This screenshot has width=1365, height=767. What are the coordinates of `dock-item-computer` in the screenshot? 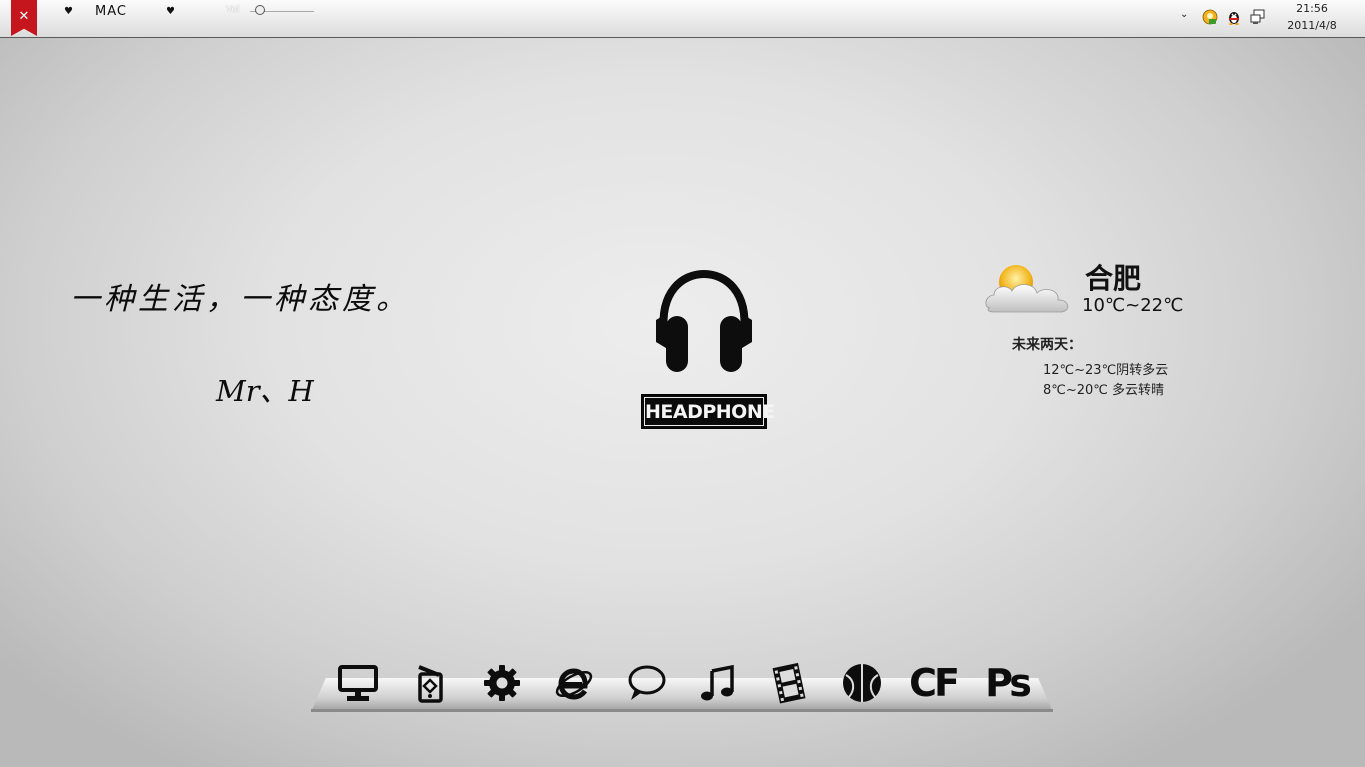 It's located at (358, 683).